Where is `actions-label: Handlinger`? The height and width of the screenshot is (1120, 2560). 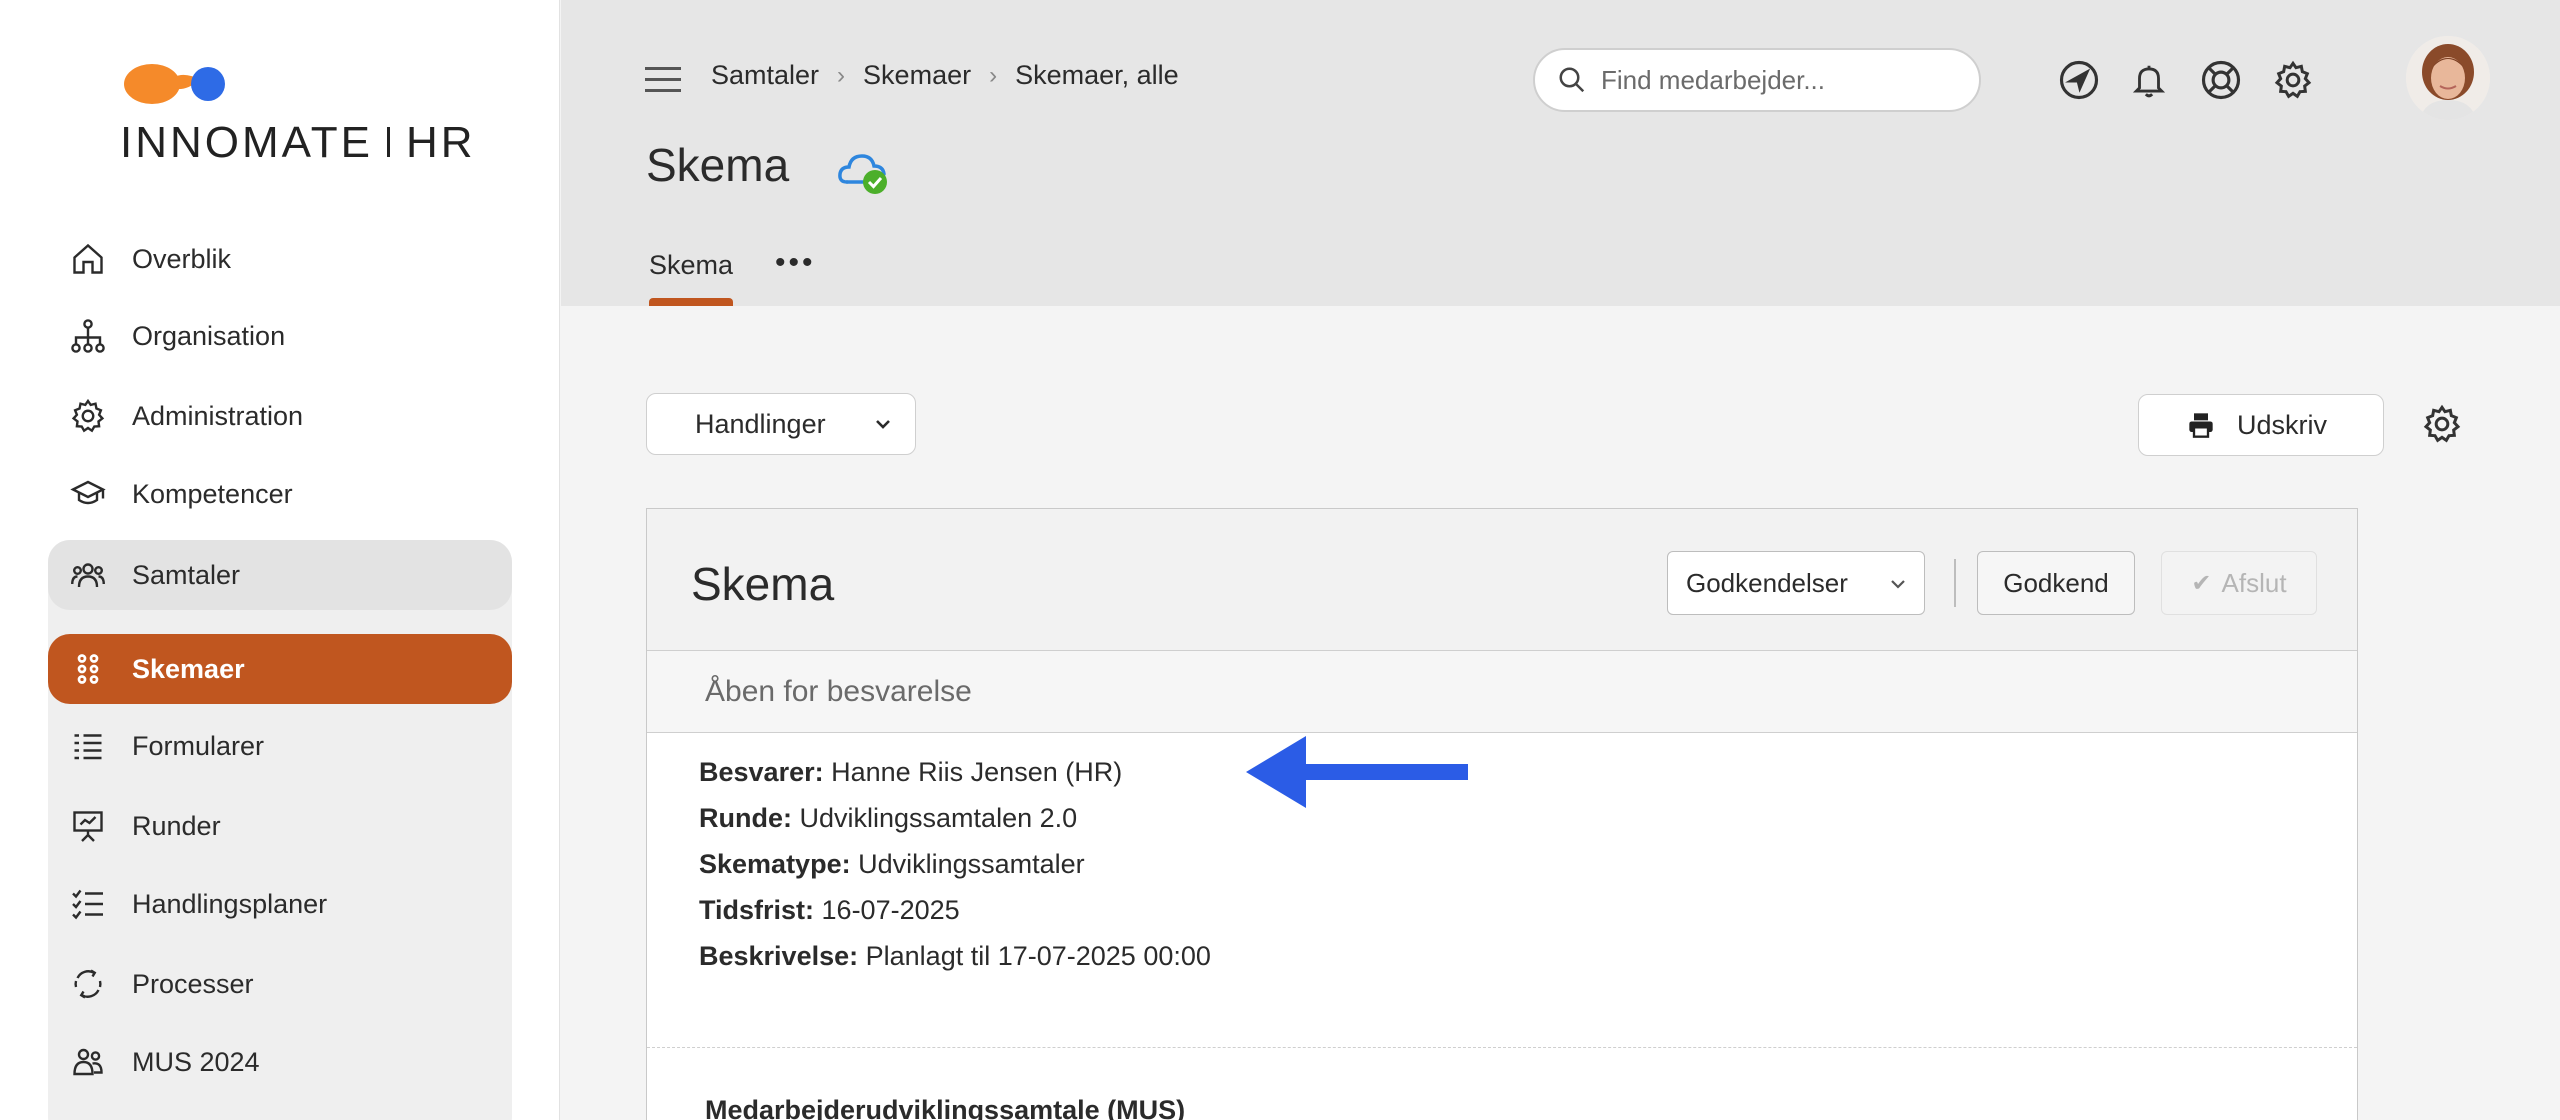
actions-label: Handlinger is located at coordinates (760, 423).